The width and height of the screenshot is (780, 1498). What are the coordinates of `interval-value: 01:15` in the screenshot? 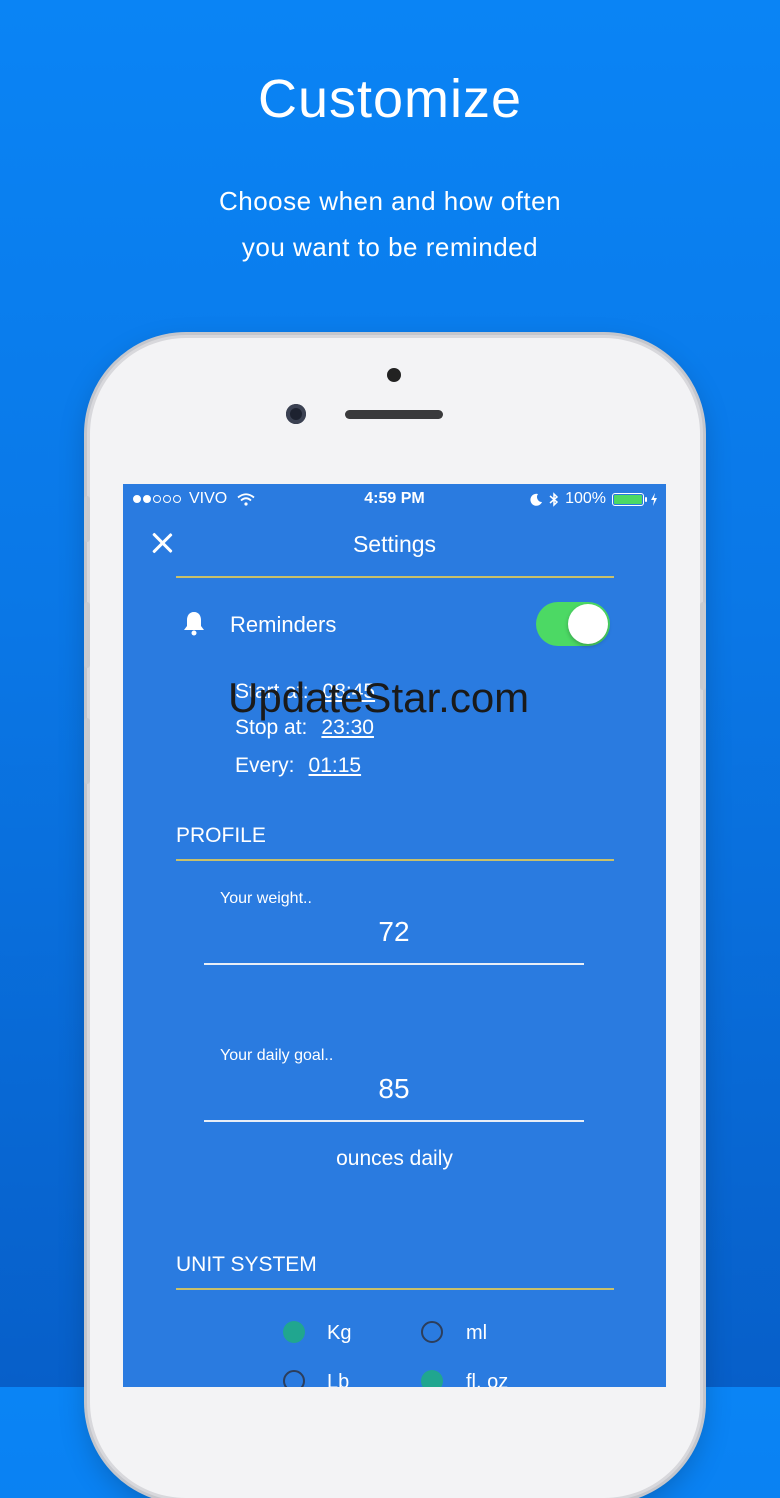 It's located at (335, 765).